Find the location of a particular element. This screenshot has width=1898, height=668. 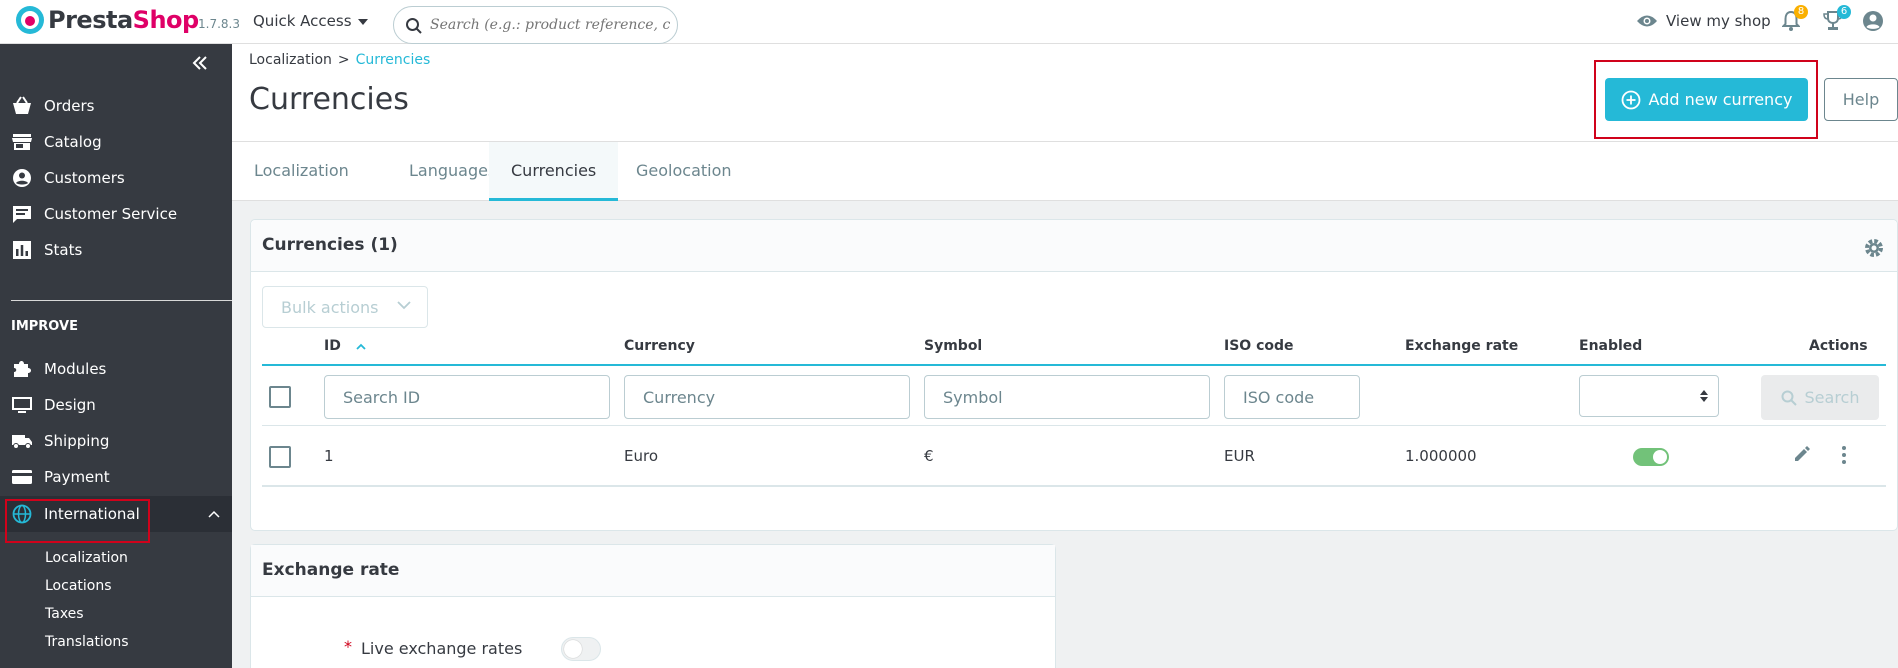

required-marker: * is located at coordinates (348, 646).